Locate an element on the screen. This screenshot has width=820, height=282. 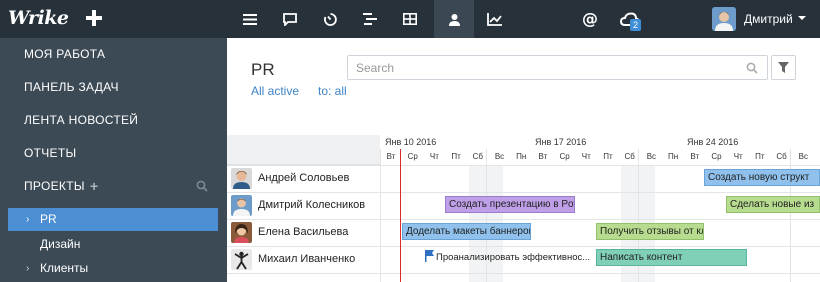
nav-mentions-button: @ is located at coordinates (590, 19).